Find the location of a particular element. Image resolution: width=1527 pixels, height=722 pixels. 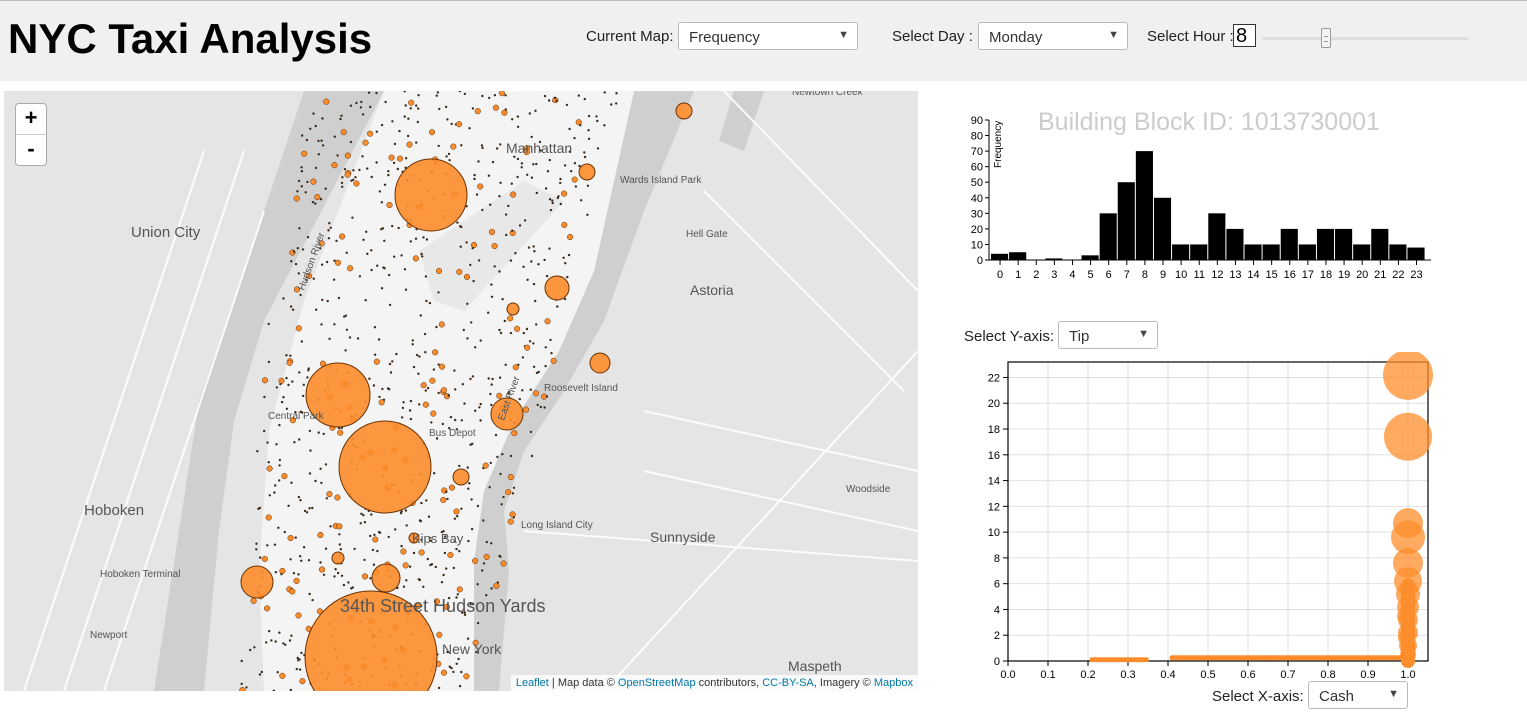

y-axis-select-label: Select Y-axis: is located at coordinates (1009, 336).